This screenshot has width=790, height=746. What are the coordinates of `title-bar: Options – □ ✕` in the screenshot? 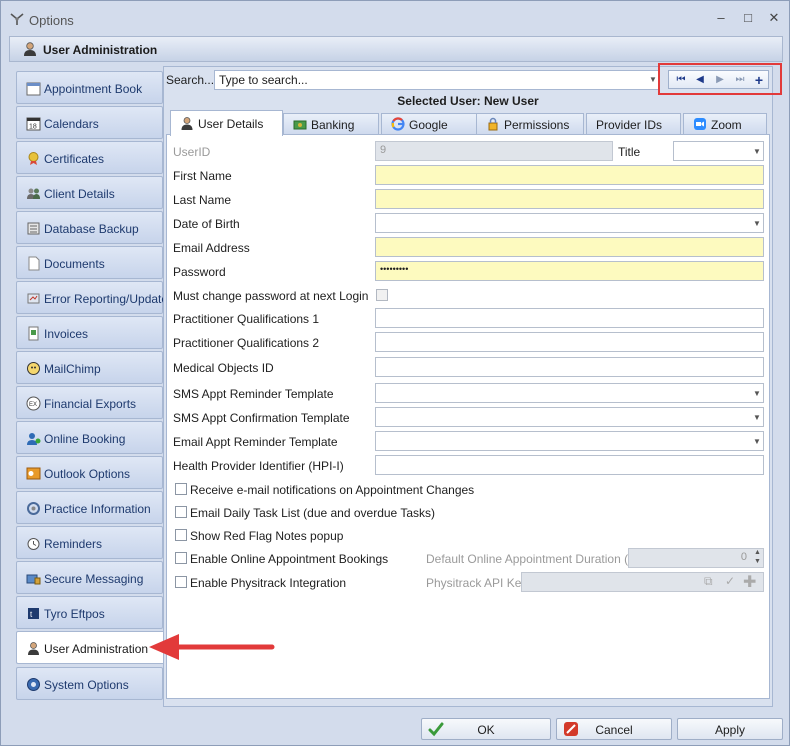 It's located at (395, 18).